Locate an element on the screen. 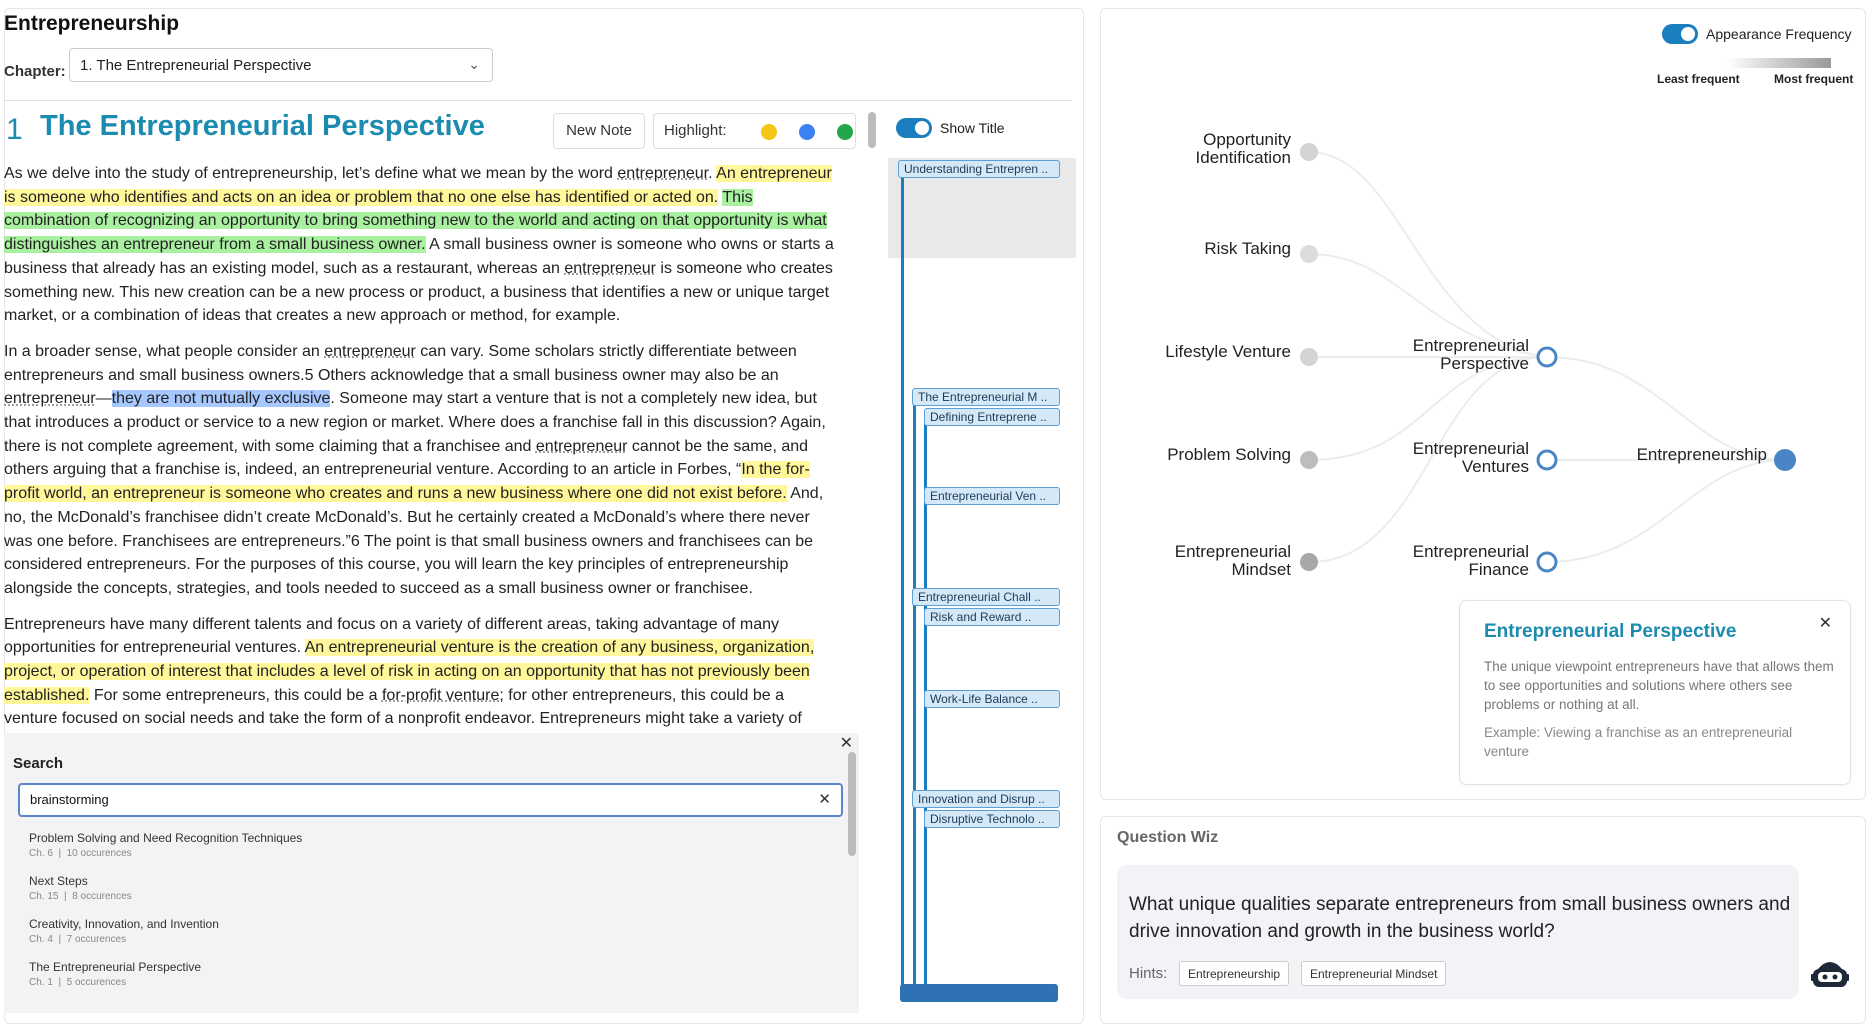 The height and width of the screenshot is (1031, 1870). result-title: The Entrepreneurial Perspective is located at coordinates (115, 967).